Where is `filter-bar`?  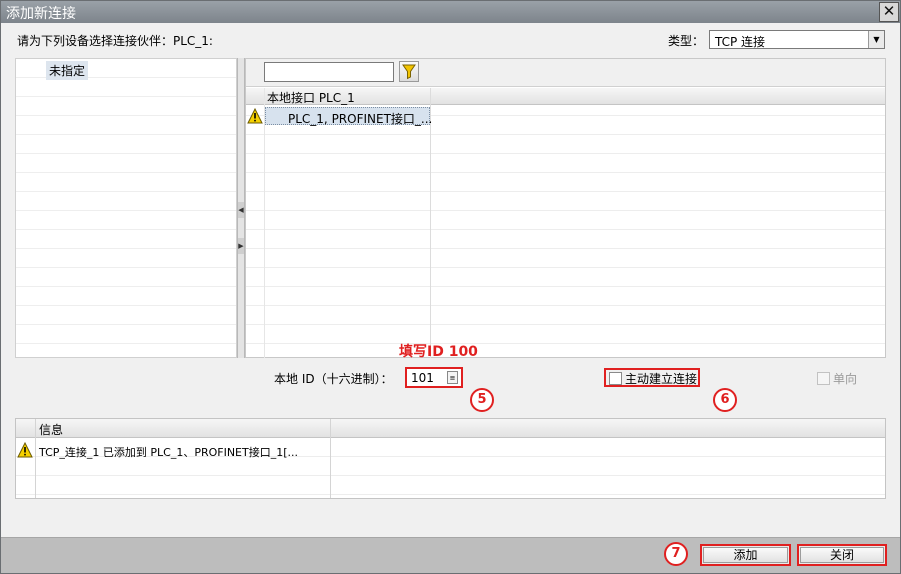 filter-bar is located at coordinates (565, 73).